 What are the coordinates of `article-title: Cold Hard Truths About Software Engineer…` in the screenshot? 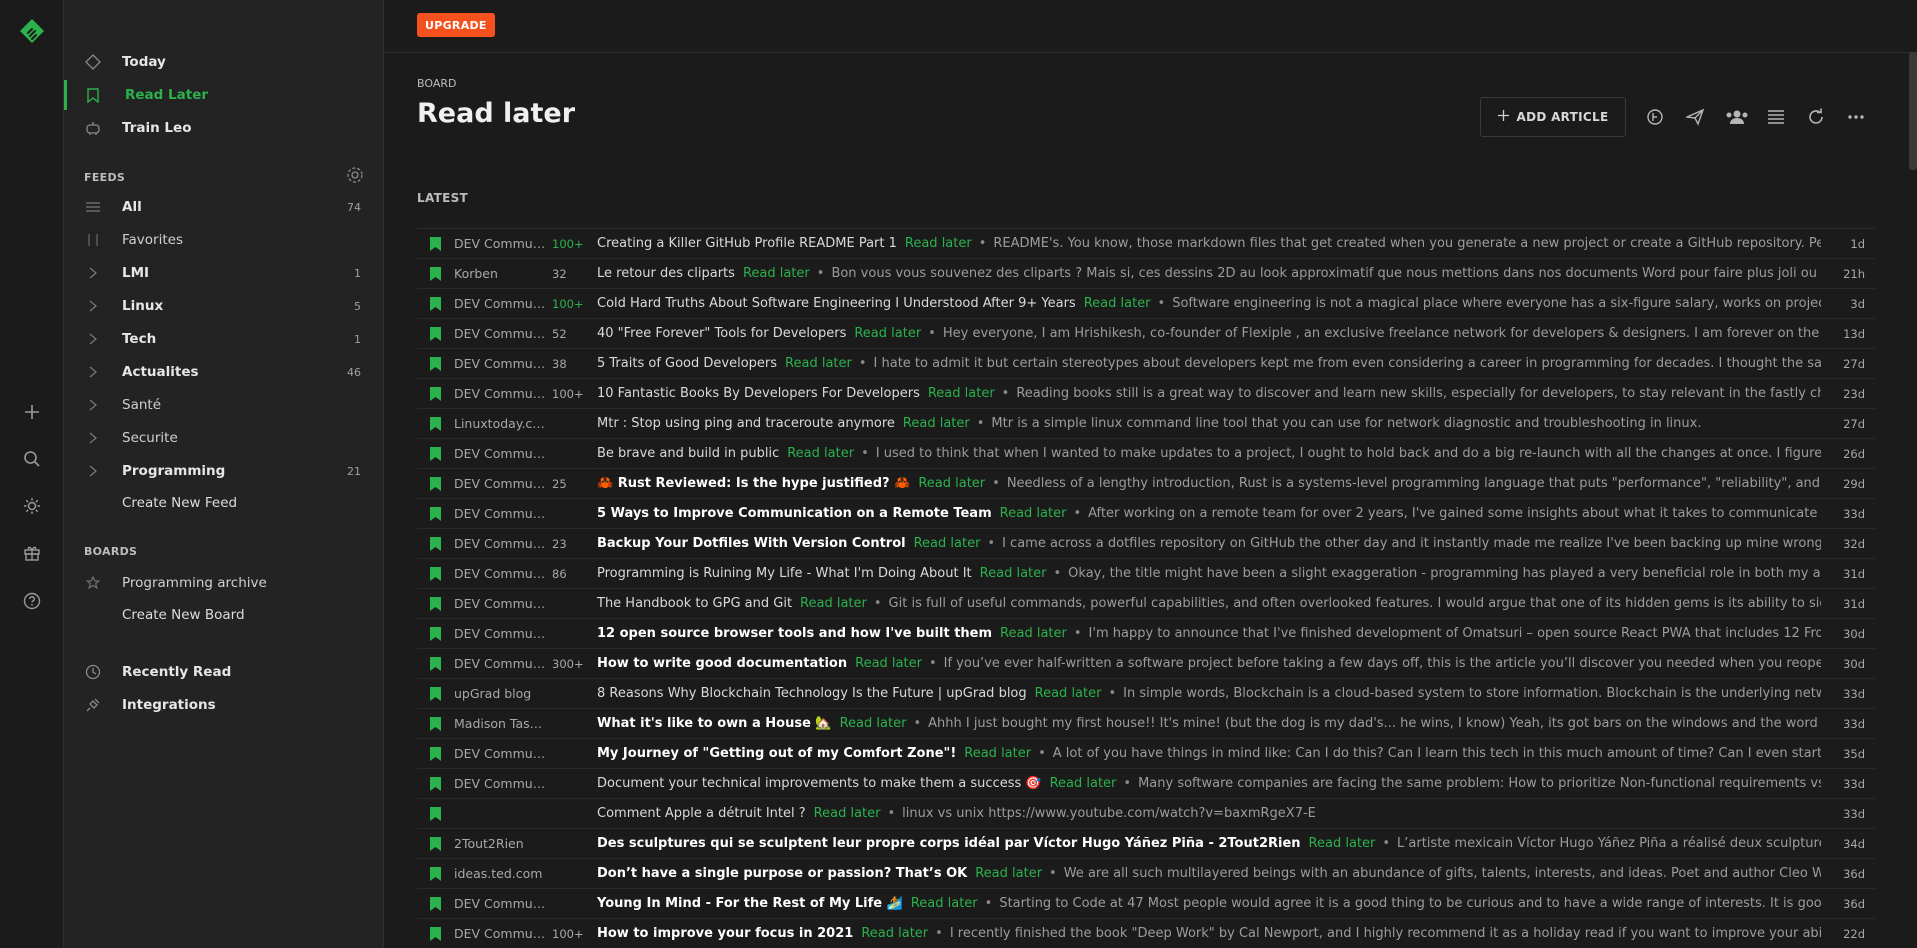 It's located at (836, 303).